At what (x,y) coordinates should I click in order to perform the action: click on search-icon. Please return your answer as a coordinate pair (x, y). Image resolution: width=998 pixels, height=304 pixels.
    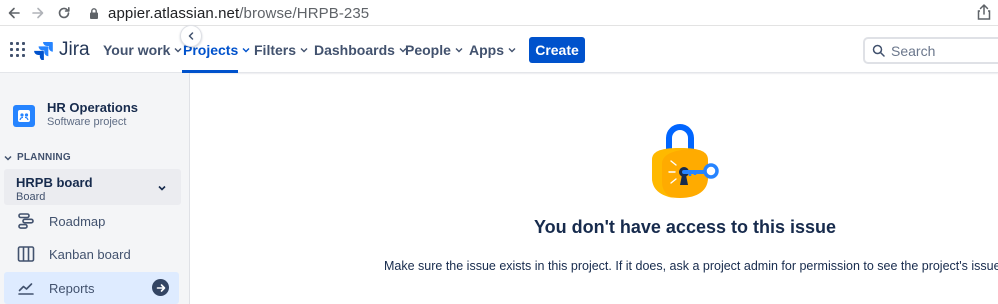
    Looking at the image, I should click on (878, 50).